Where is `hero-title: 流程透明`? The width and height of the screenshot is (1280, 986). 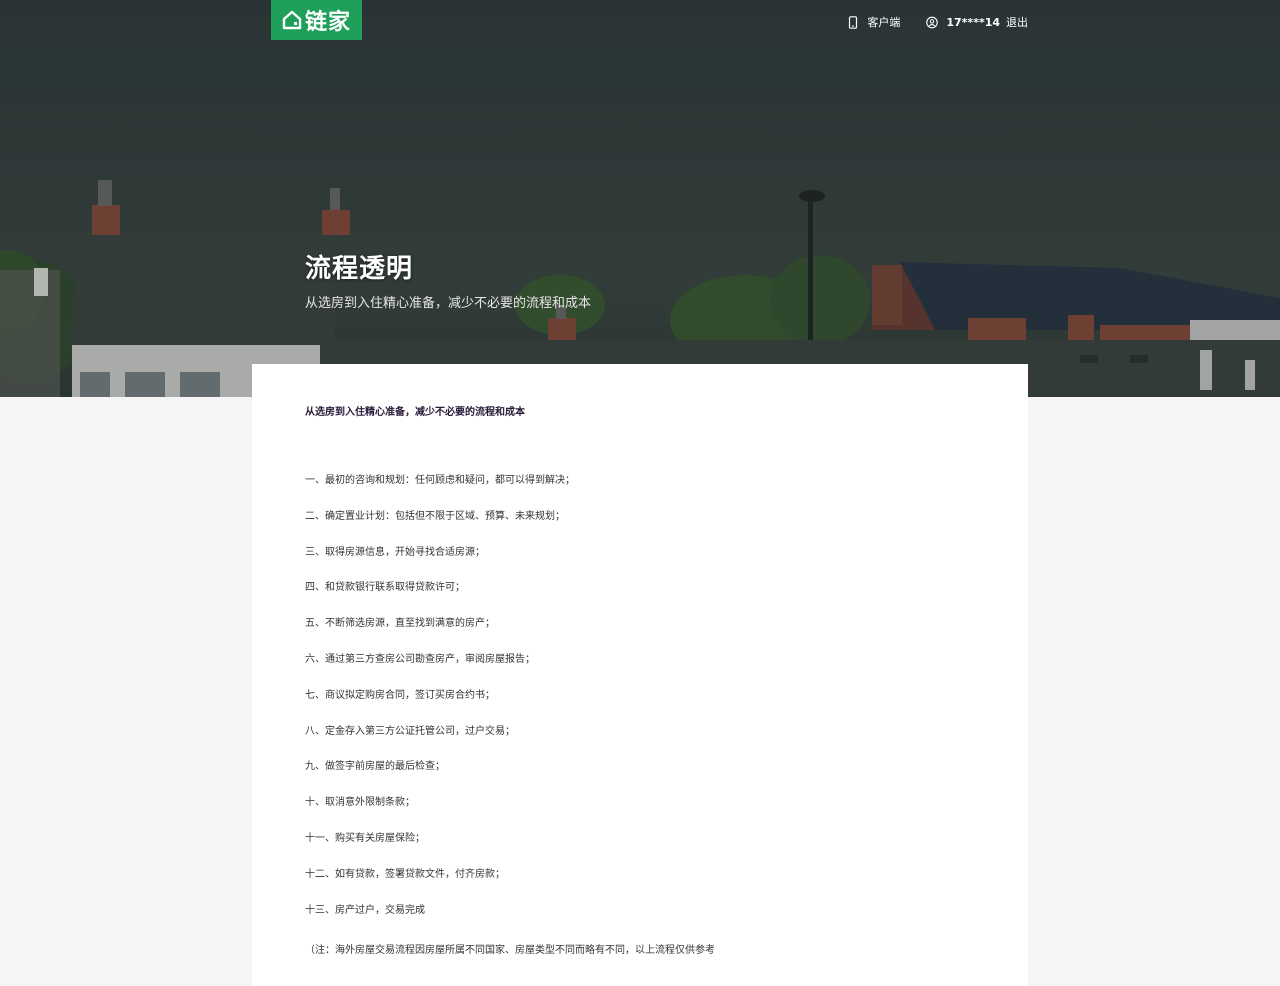
hero-title: 流程透明 is located at coordinates (359, 269).